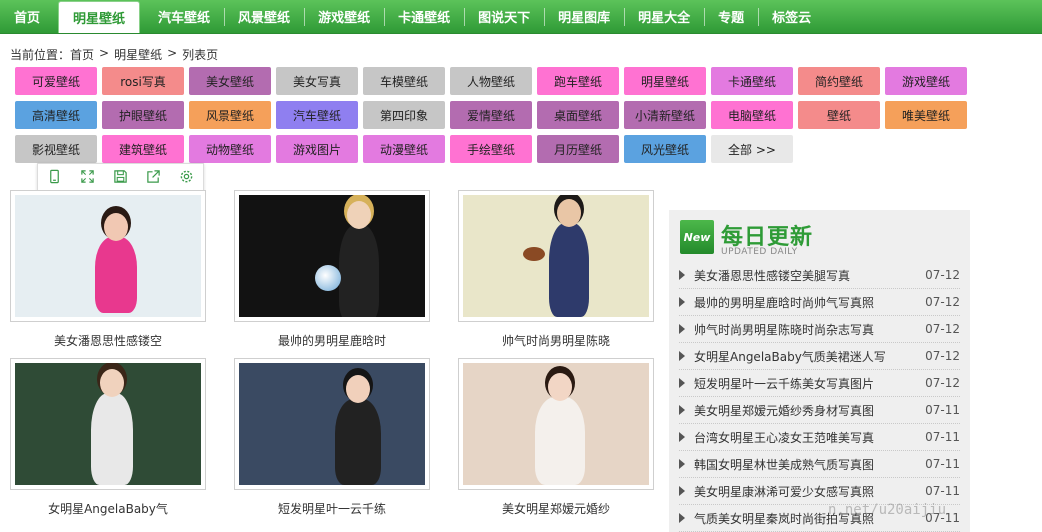 The image size is (1042, 532). What do you see at coordinates (317, 81) in the screenshot?
I see `tag-link: 美女写真` at bounding box center [317, 81].